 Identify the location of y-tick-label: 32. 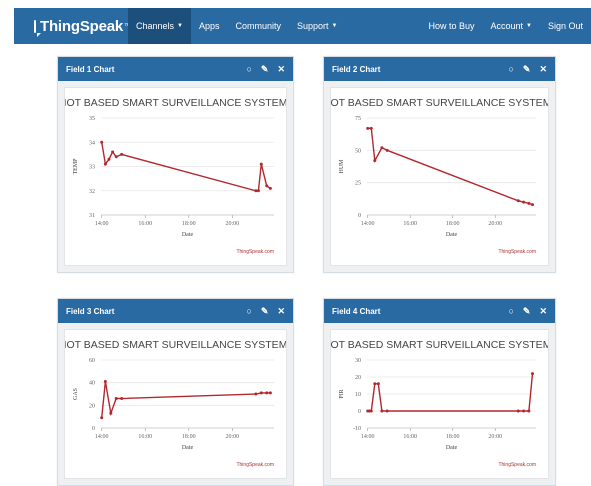
(92, 192).